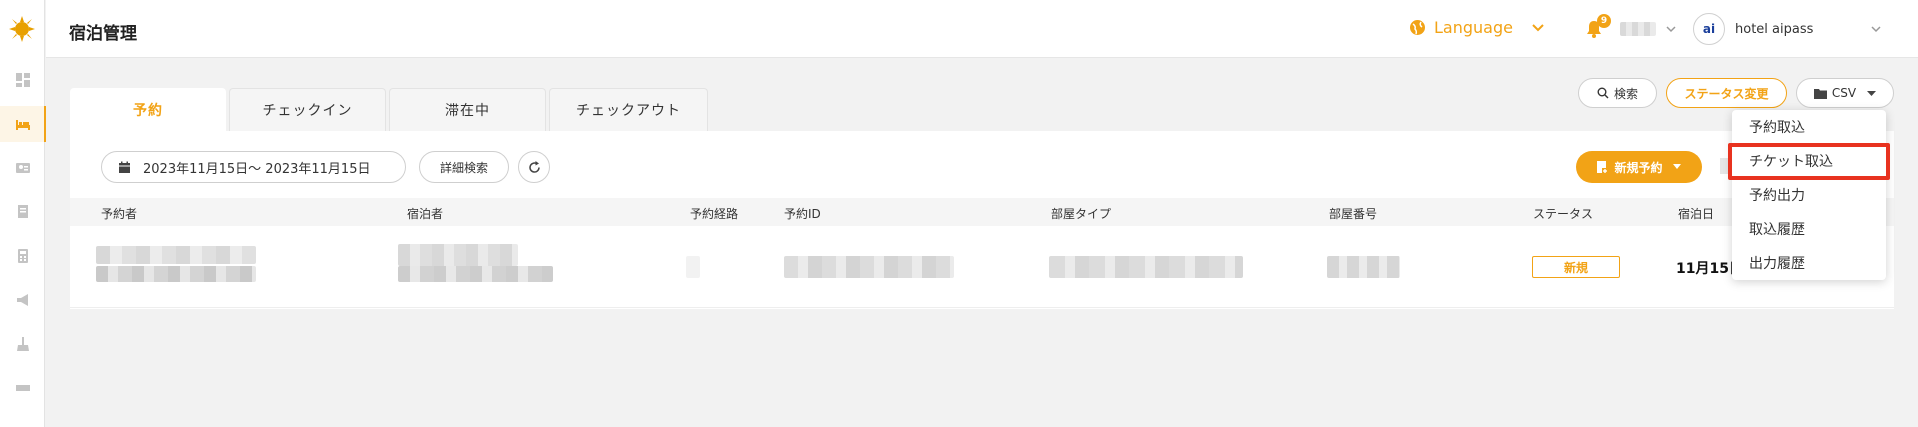 Image resolution: width=1918 pixels, height=427 pixels. What do you see at coordinates (714, 214) in the screenshot?
I see `column-header: 予約経路` at bounding box center [714, 214].